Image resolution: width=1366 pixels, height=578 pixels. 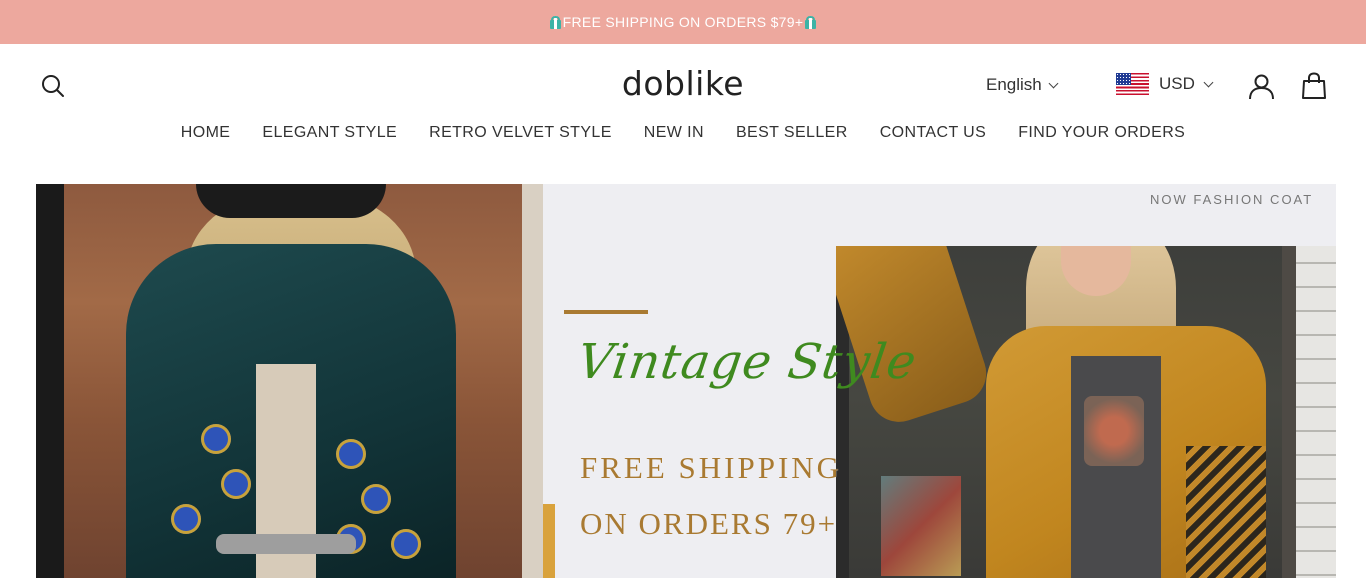 What do you see at coordinates (606, 312) in the screenshot?
I see `decorative-rule` at bounding box center [606, 312].